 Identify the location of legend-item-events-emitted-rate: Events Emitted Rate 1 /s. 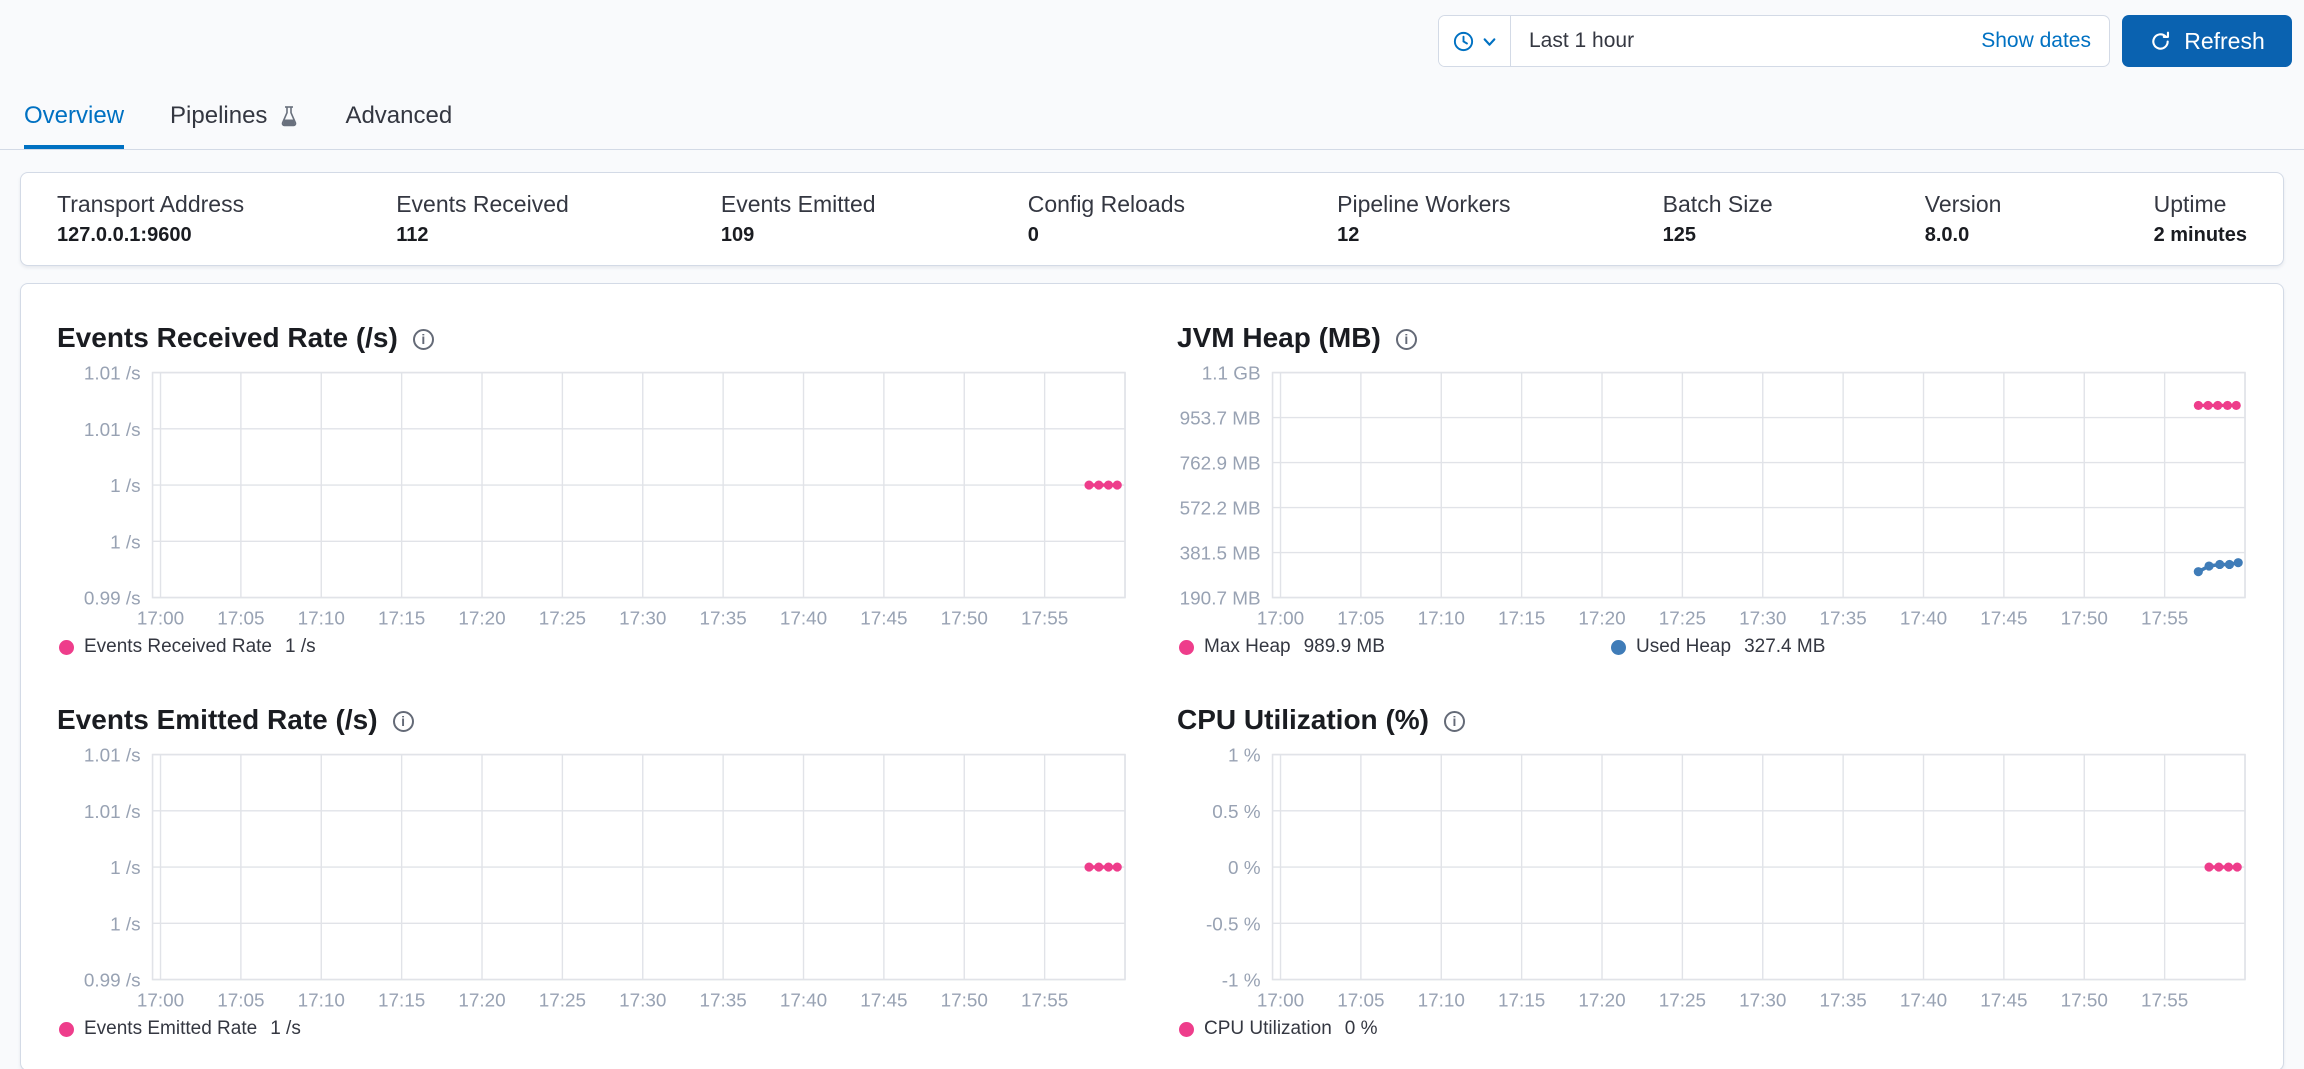
(275, 1029).